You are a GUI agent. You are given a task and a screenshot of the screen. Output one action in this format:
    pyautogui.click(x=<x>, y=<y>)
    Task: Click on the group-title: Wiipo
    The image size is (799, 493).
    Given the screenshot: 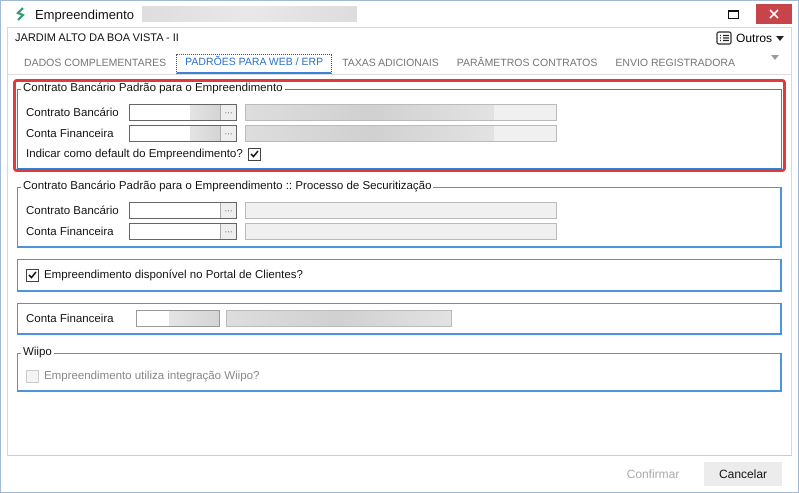 What is the action you would take?
    pyautogui.click(x=37, y=352)
    